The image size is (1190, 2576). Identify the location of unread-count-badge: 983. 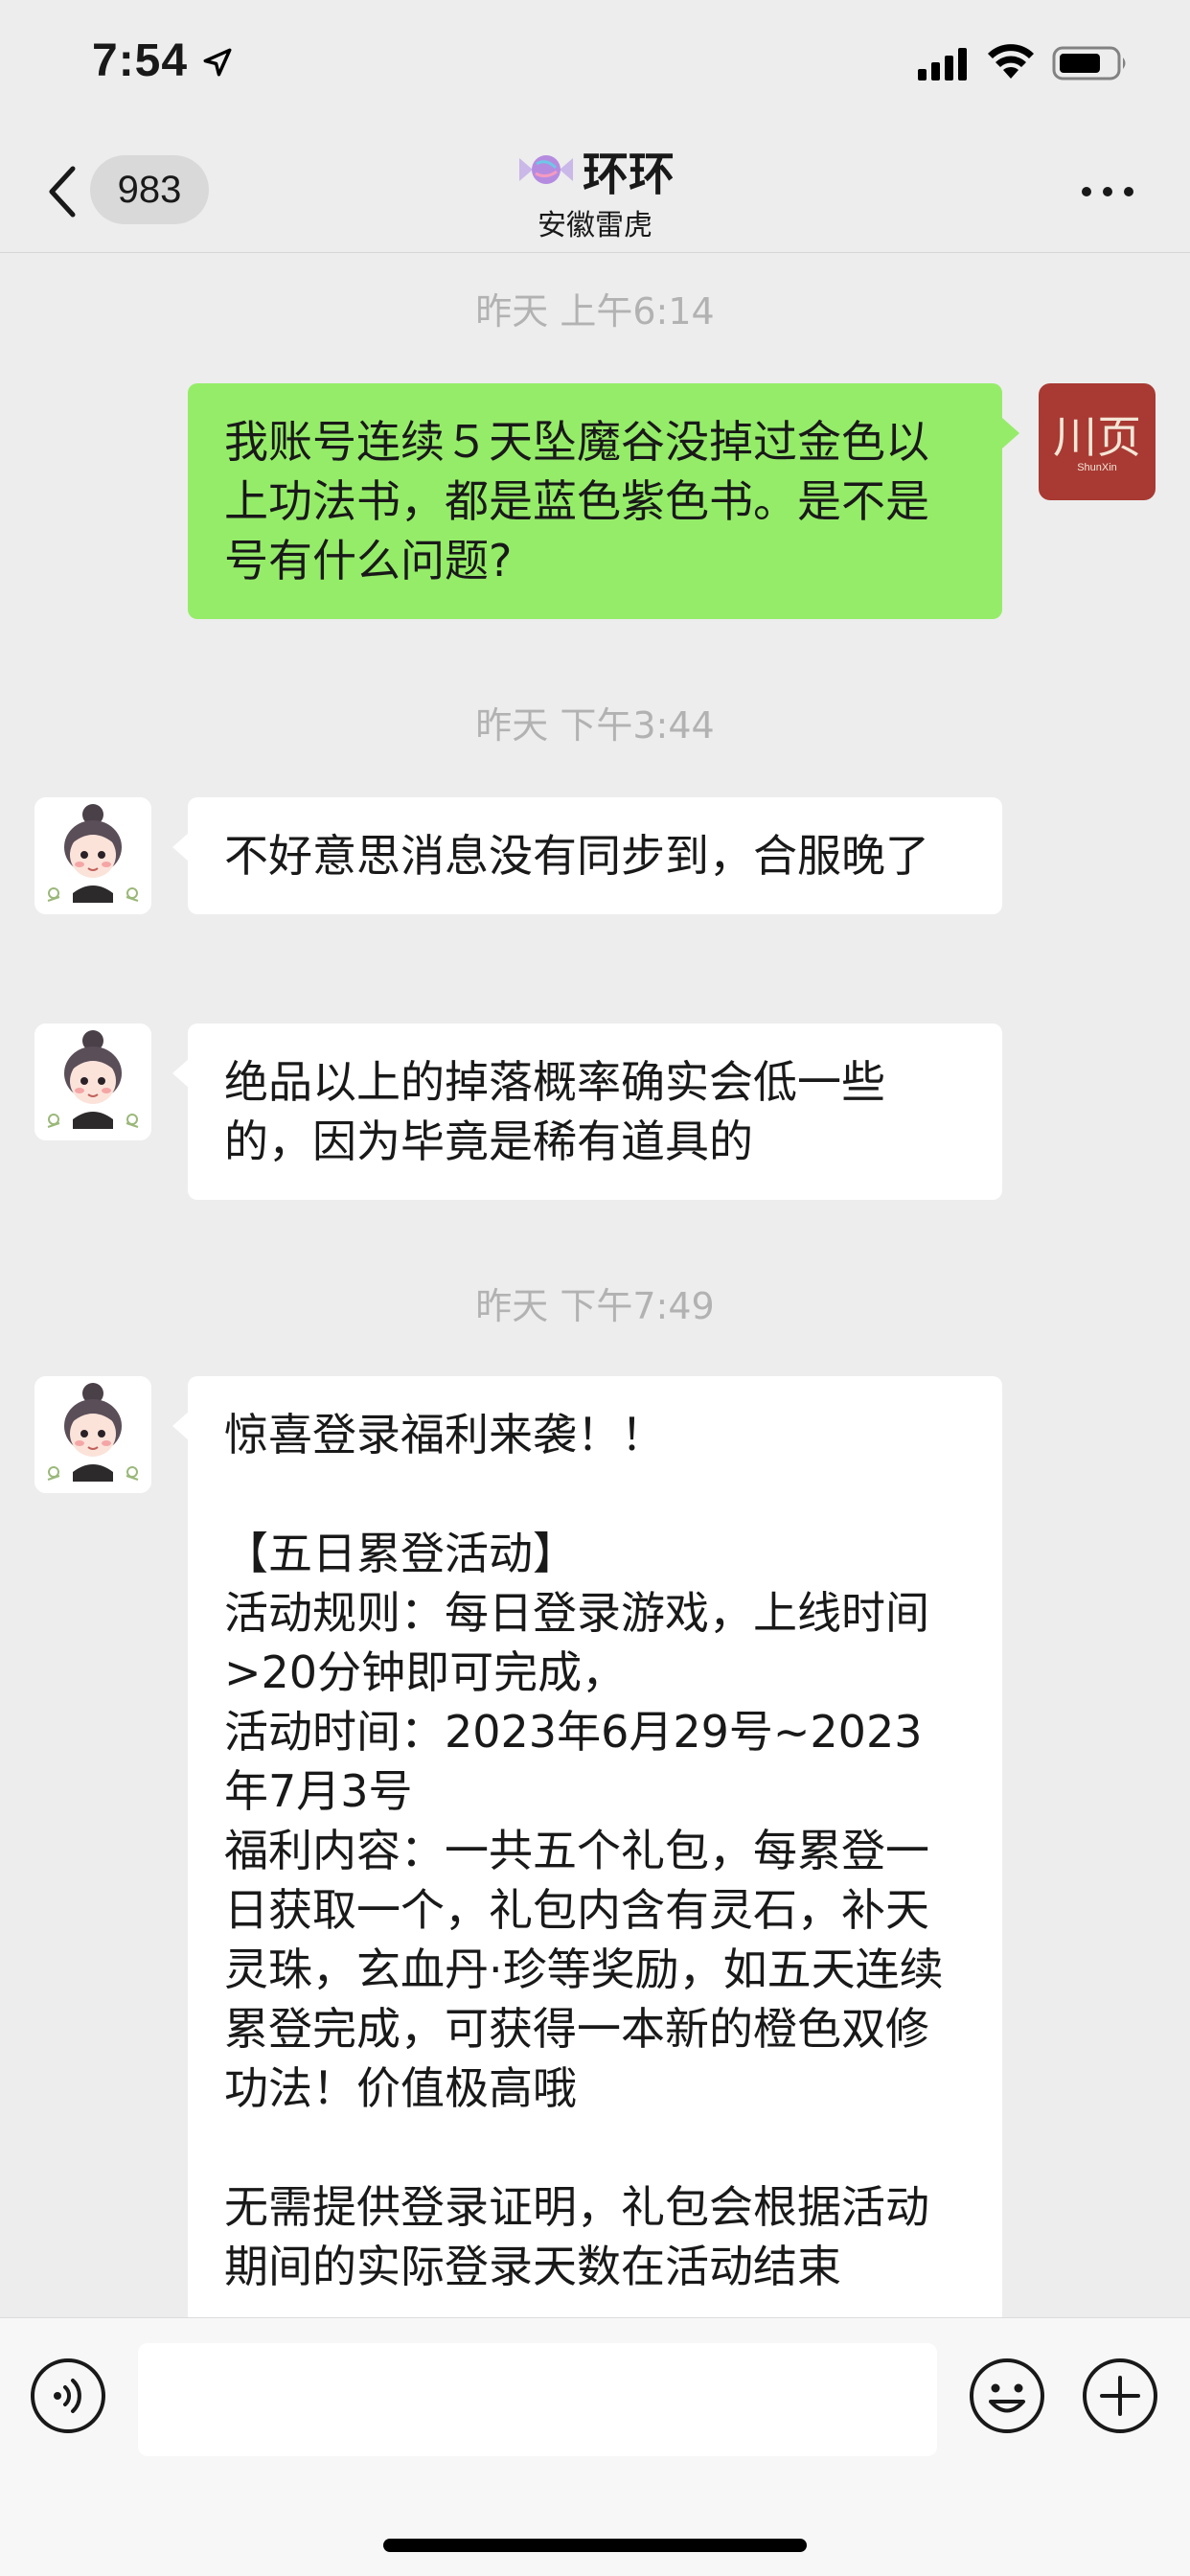
(150, 189).